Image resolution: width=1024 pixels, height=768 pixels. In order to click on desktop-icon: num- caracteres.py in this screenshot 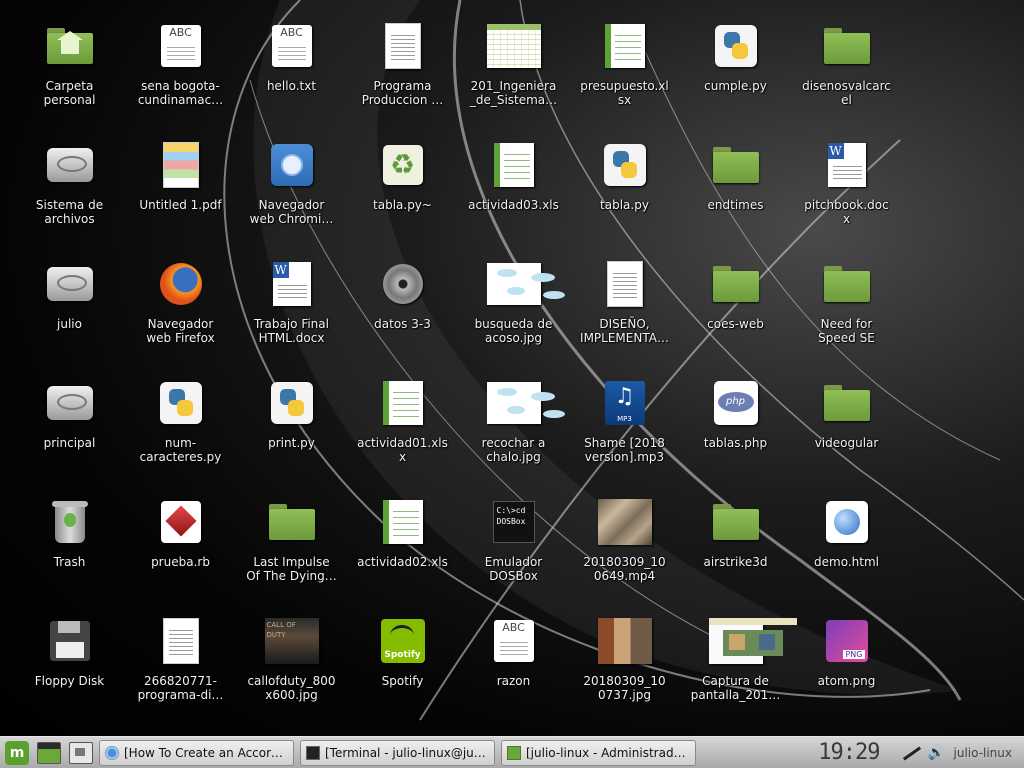, I will do `click(180, 434)`.